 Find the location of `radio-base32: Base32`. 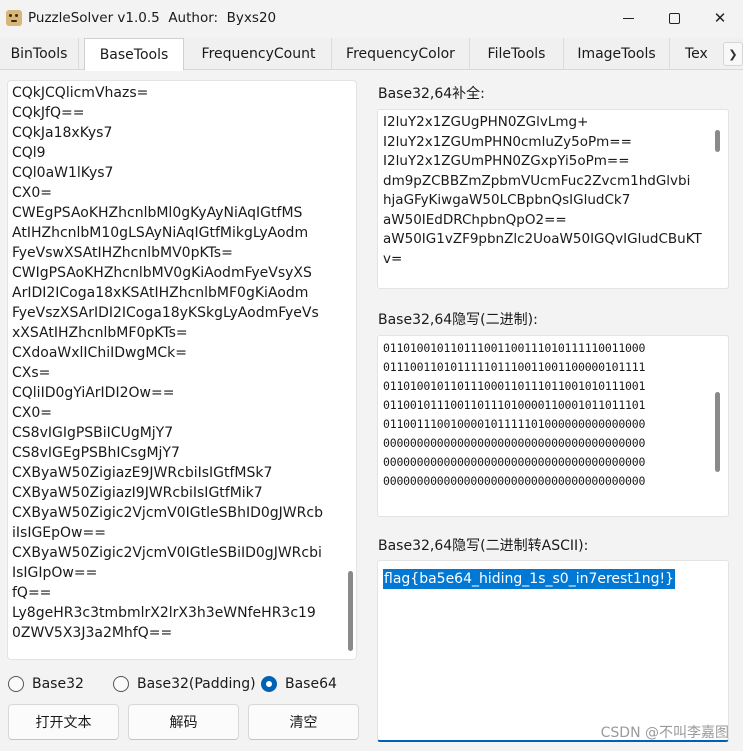

radio-base32: Base32 is located at coordinates (46, 684).